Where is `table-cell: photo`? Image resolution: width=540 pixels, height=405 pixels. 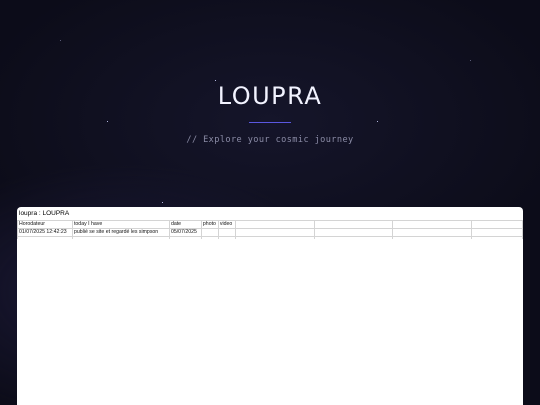 table-cell: photo is located at coordinates (209, 224).